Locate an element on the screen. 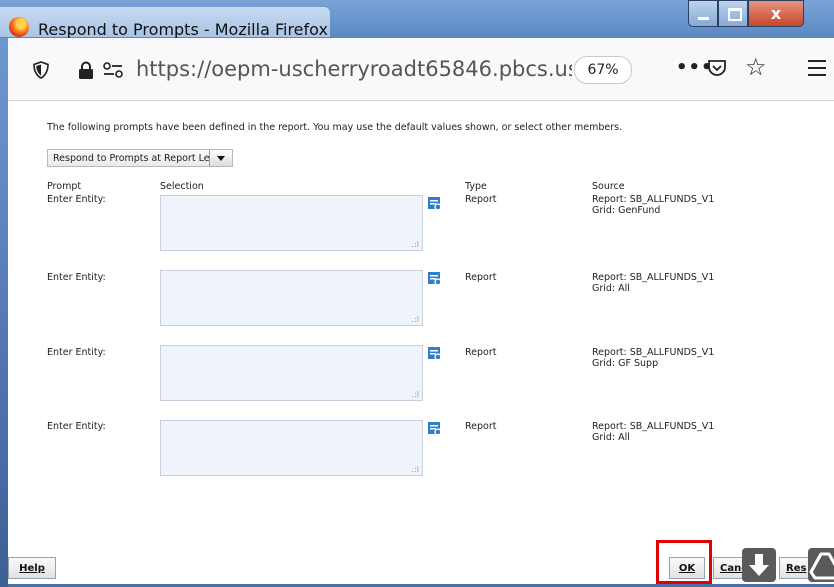 This screenshot has width=834, height=587. permissions-icon is located at coordinates (113, 70).